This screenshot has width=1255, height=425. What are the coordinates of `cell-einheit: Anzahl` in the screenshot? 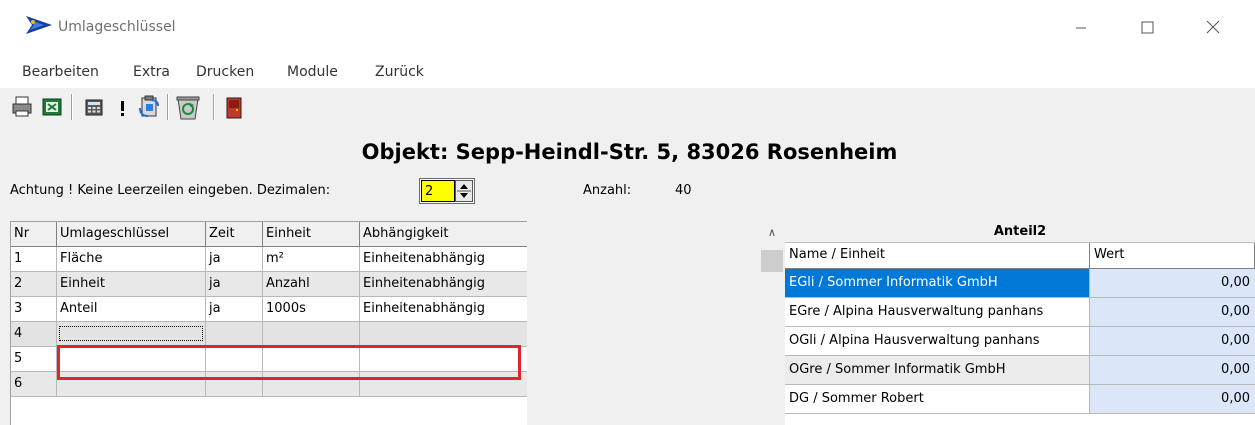 It's located at (311, 284).